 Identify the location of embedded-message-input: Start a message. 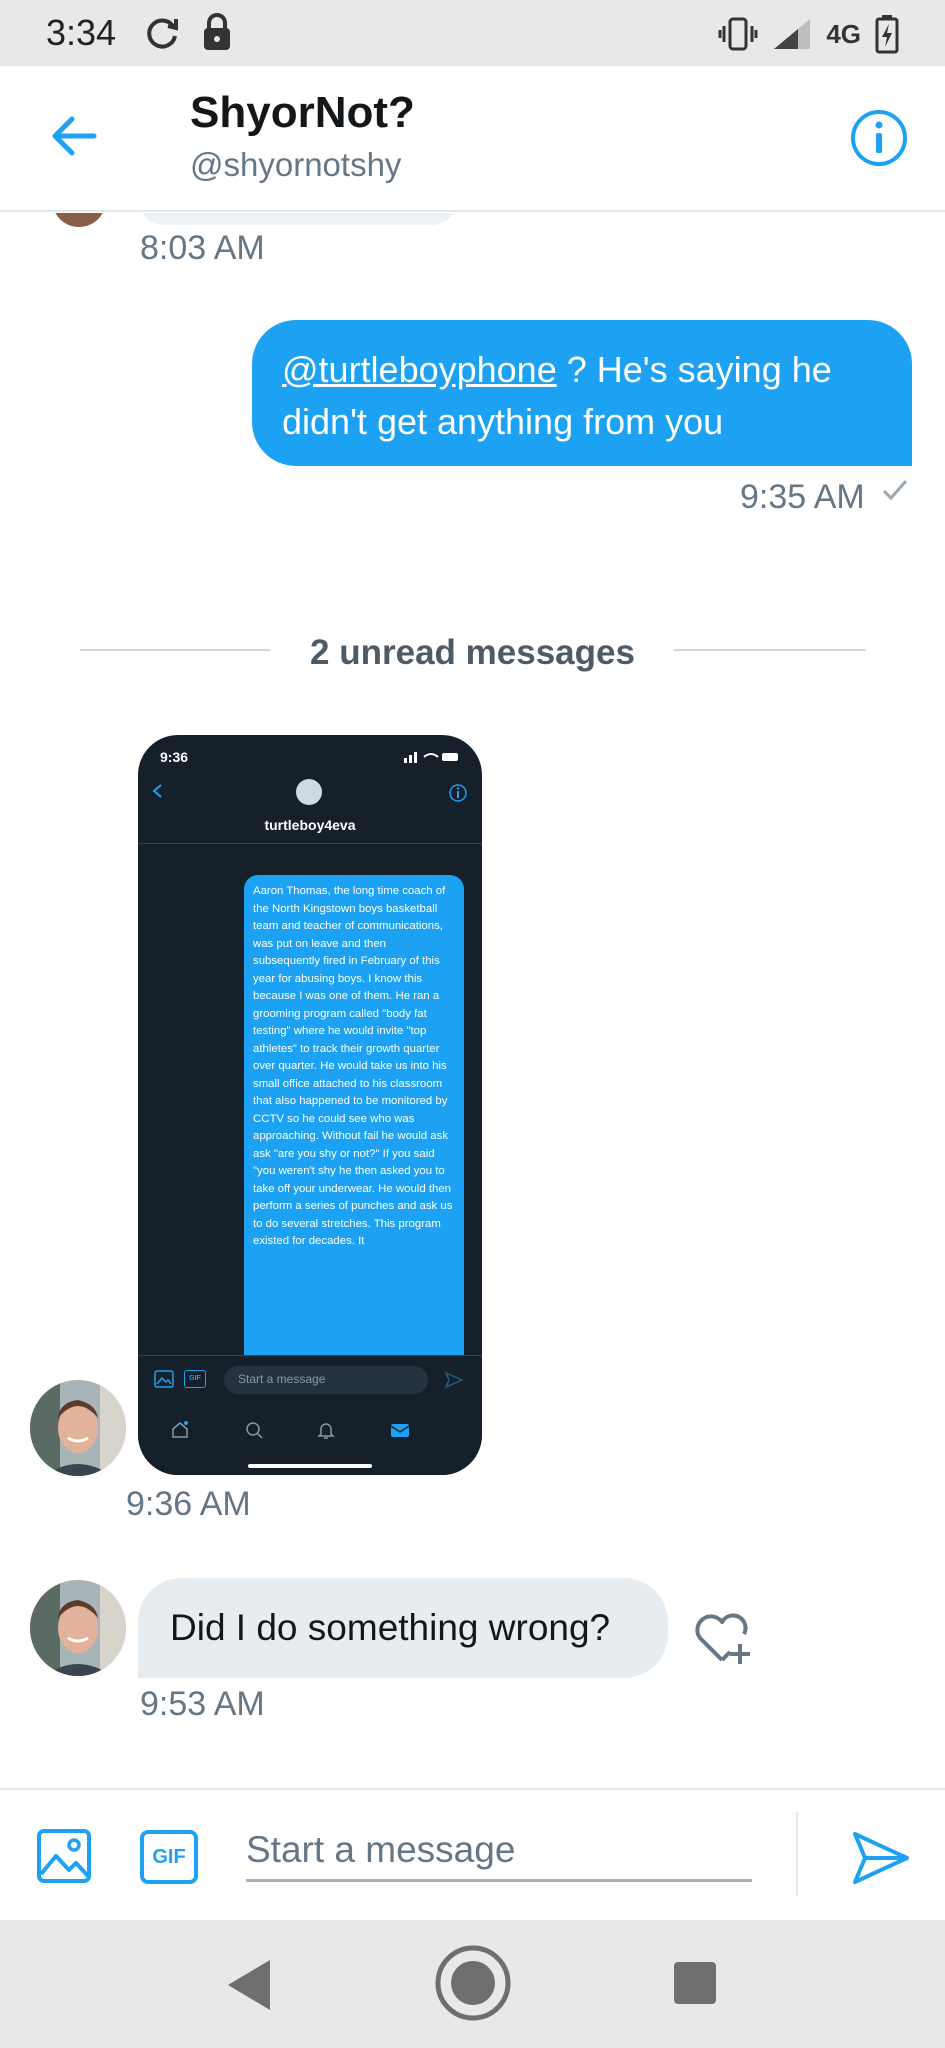
(326, 1380).